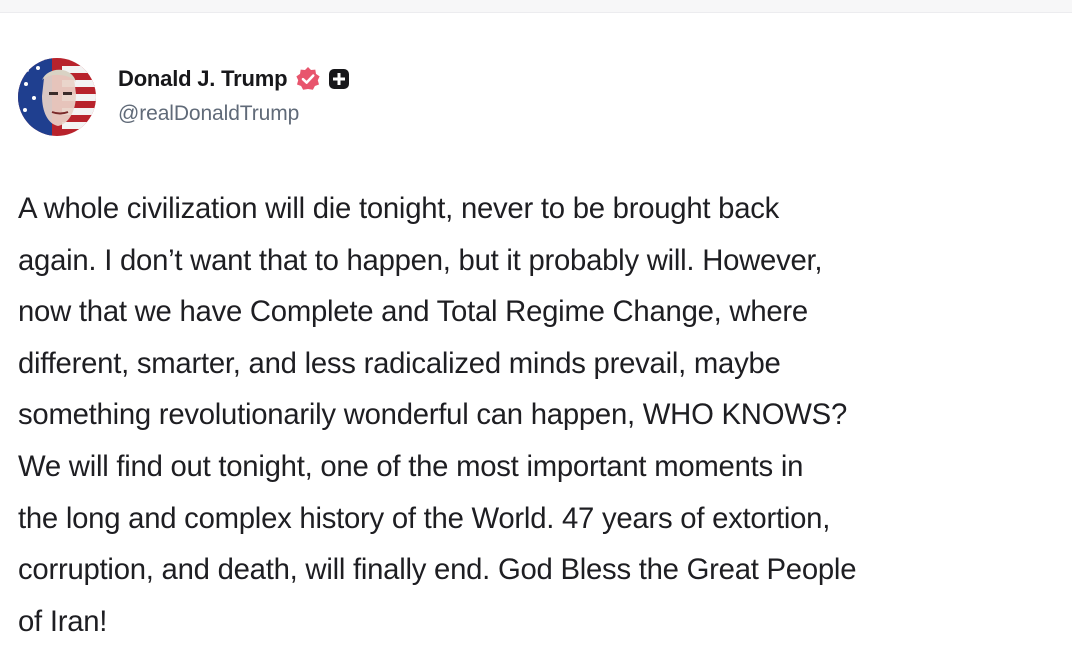 This screenshot has height=652, width=1072. What do you see at coordinates (63, 621) in the screenshot?
I see `post-body-line: of Iran!` at bounding box center [63, 621].